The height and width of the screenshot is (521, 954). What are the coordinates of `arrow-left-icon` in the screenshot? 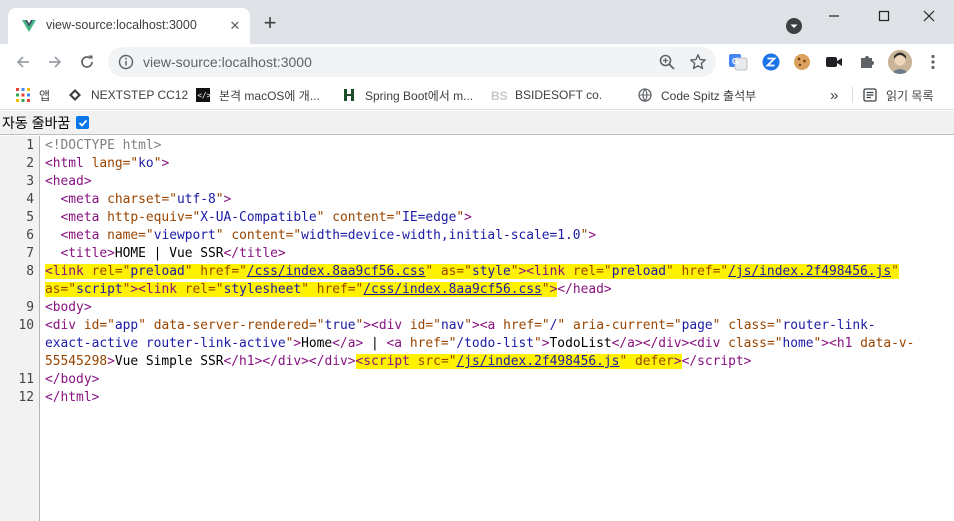 It's located at (22, 62).